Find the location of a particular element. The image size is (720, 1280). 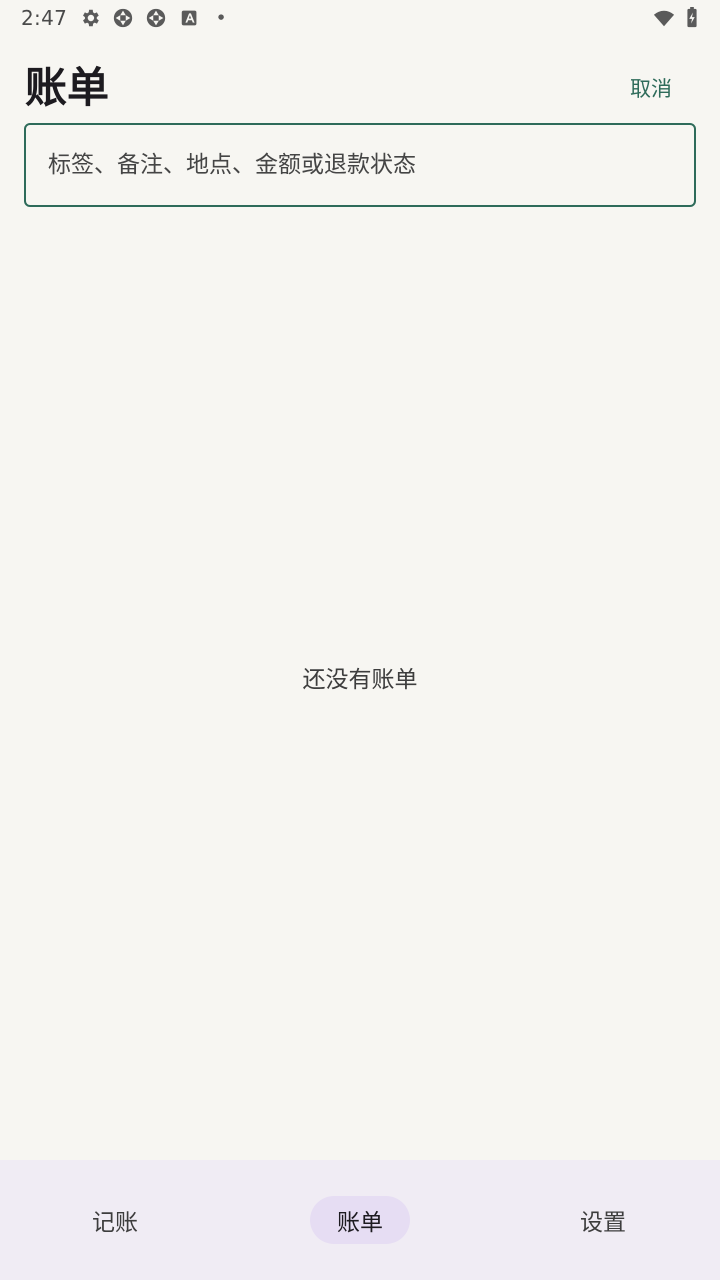

status-bar: 2:47 is located at coordinates (360, 18).